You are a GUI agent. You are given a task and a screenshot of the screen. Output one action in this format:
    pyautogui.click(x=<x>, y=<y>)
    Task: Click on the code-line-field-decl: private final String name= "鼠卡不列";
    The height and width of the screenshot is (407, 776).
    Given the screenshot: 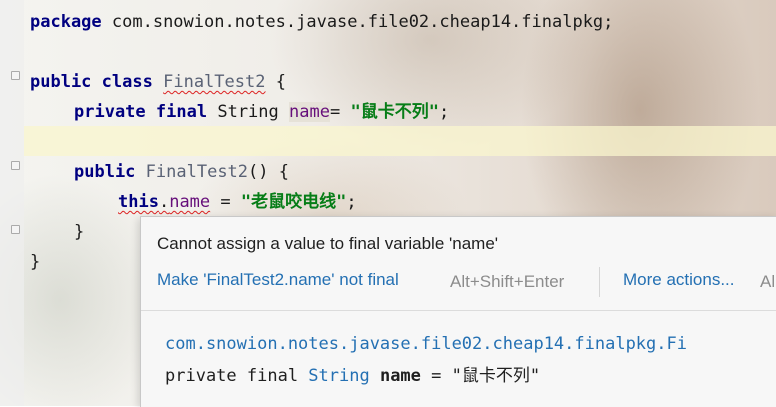 What is the action you would take?
    pyautogui.click(x=262, y=112)
    